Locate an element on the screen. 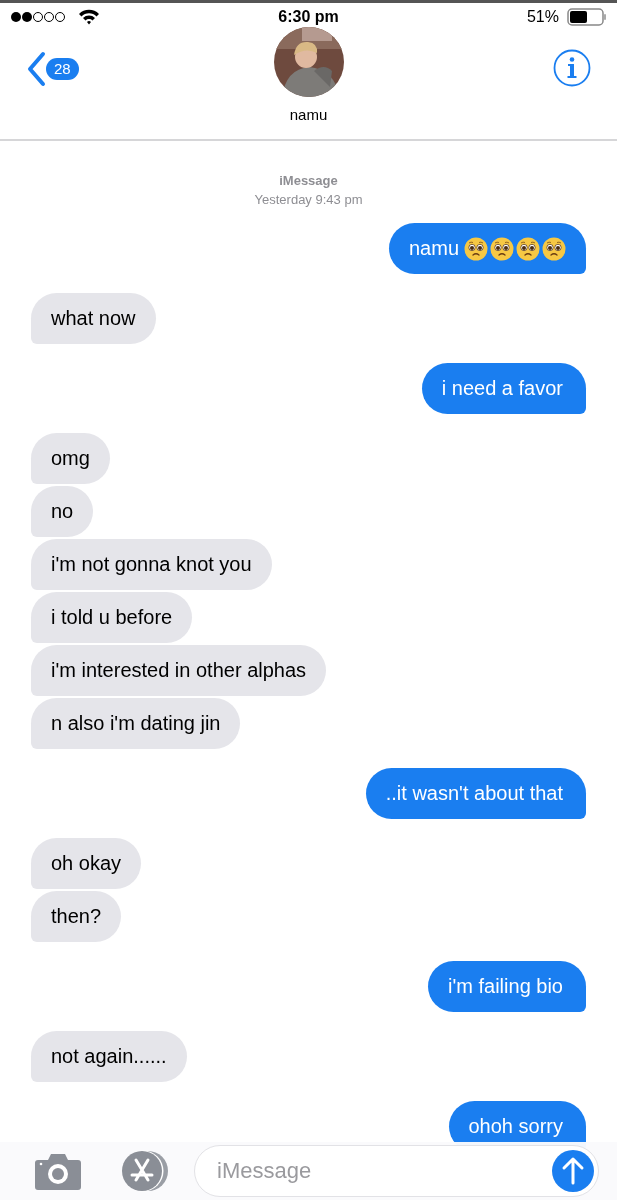  message-bubble: i'm interested in other alphas is located at coordinates (179, 670).